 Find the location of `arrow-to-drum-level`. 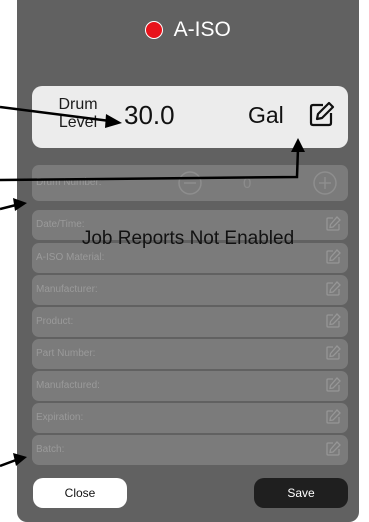

arrow-to-drum-level is located at coordinates (61, 116).